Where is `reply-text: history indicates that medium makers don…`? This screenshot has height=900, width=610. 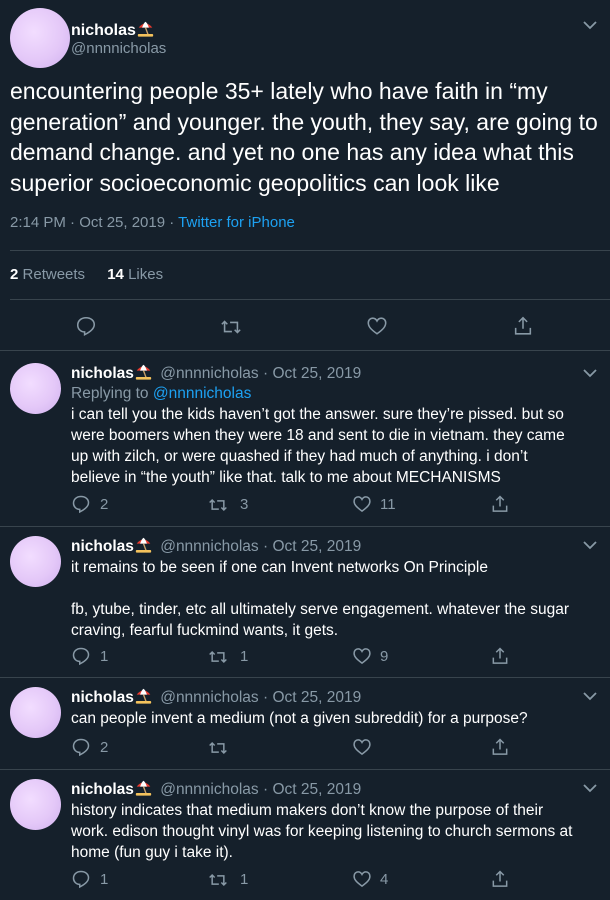
reply-text: history indicates that medium makers don… is located at coordinates (321, 831).